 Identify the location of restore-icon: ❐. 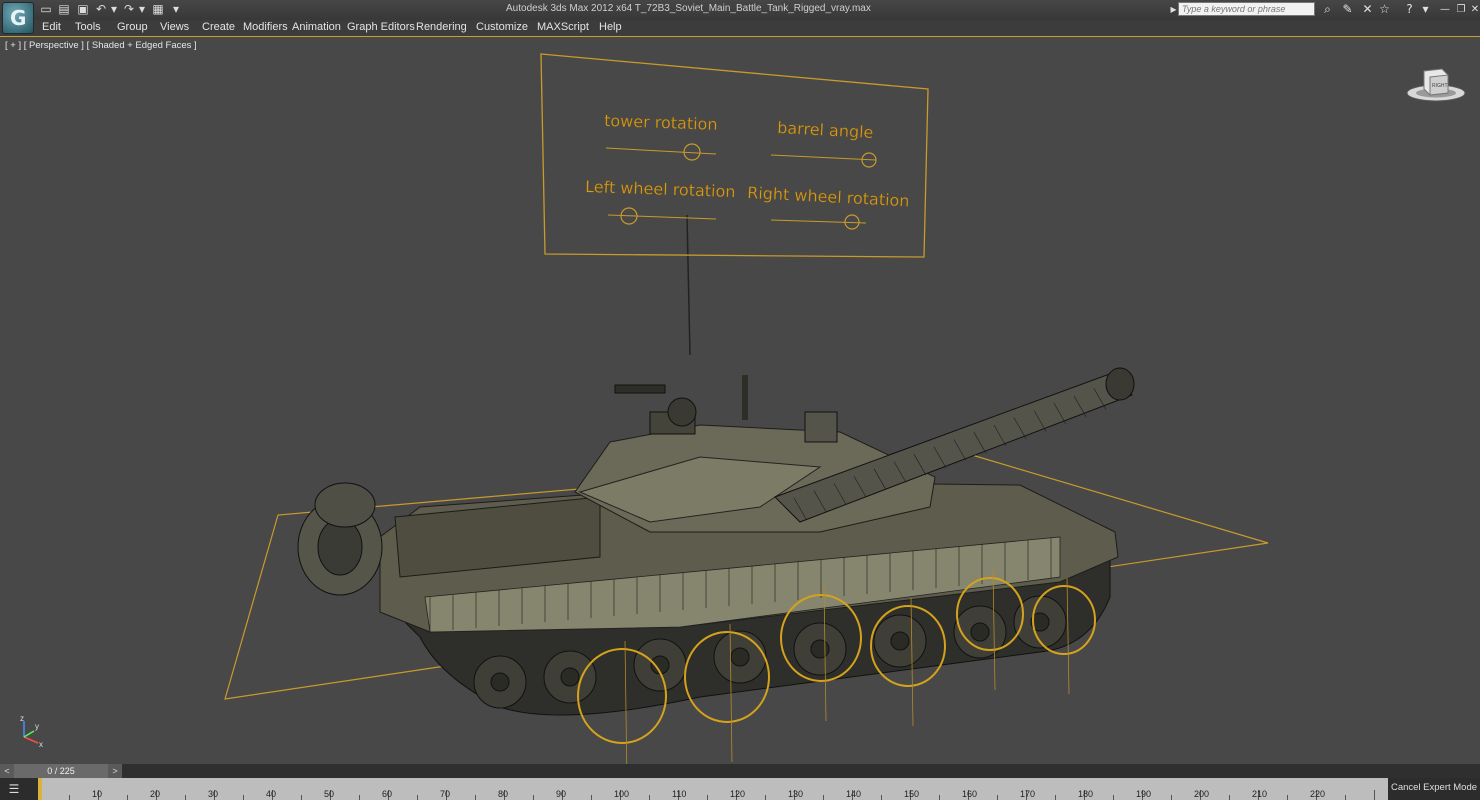
(1461, 9).